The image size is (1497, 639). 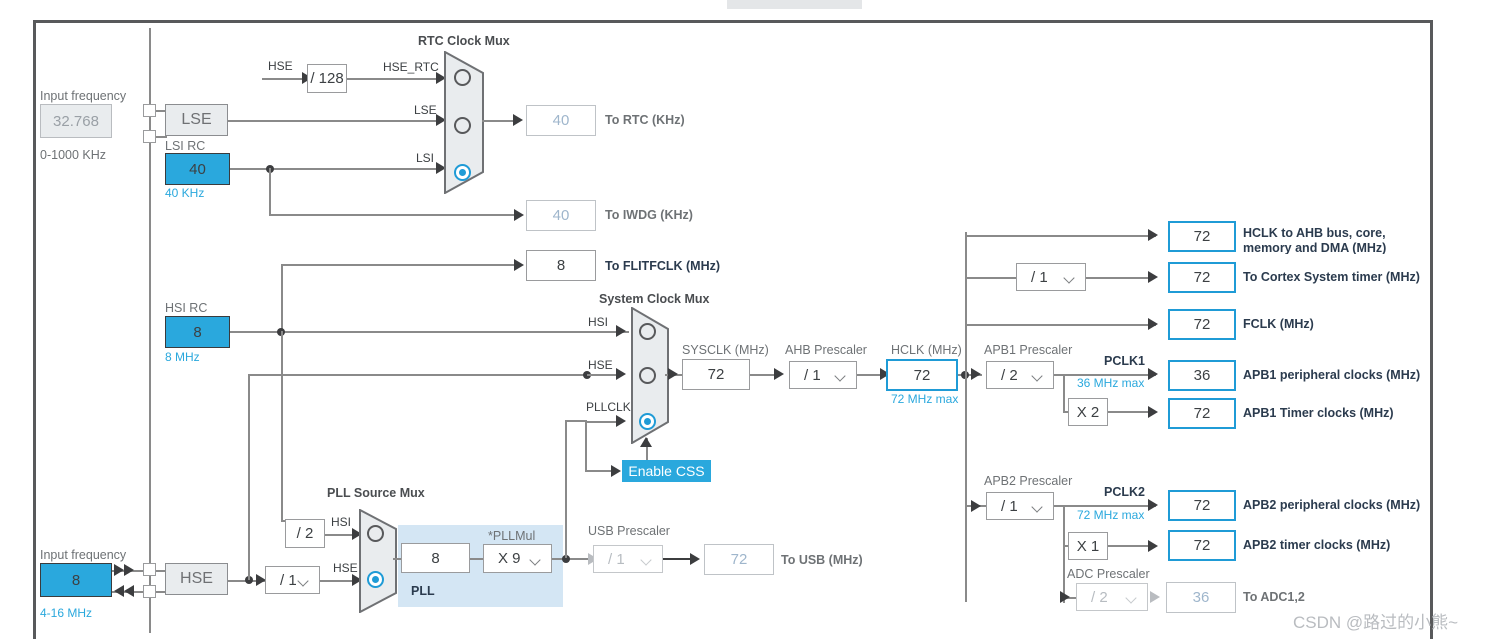 I want to click on hsi-rc-unit: 8 MHz, so click(x=182, y=357).